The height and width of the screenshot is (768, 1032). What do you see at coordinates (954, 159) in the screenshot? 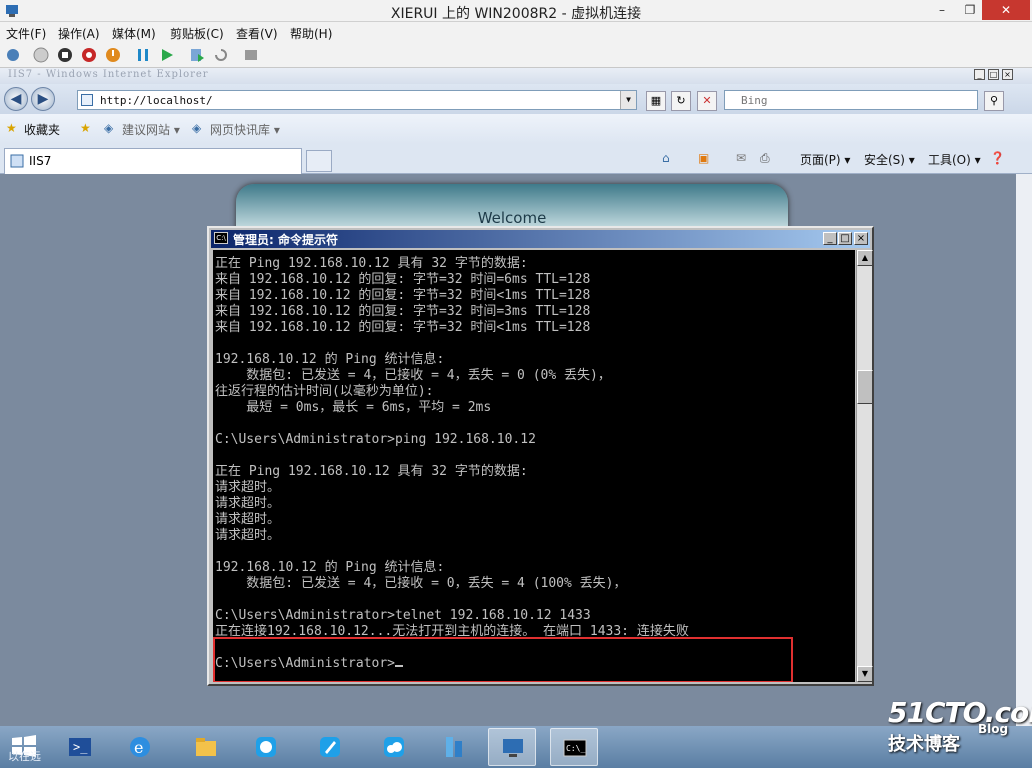
I see `tools-menu: 工具(O) ▾` at bounding box center [954, 159].